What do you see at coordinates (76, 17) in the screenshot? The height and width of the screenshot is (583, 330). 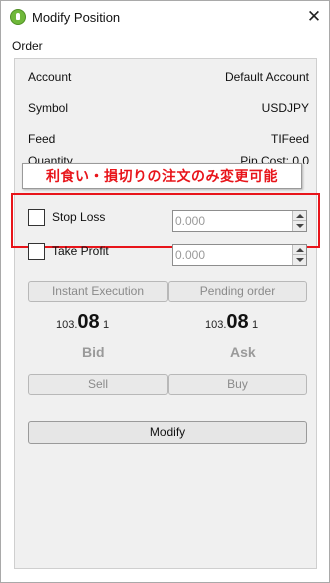 I see `window-title: Modify Position` at bounding box center [76, 17].